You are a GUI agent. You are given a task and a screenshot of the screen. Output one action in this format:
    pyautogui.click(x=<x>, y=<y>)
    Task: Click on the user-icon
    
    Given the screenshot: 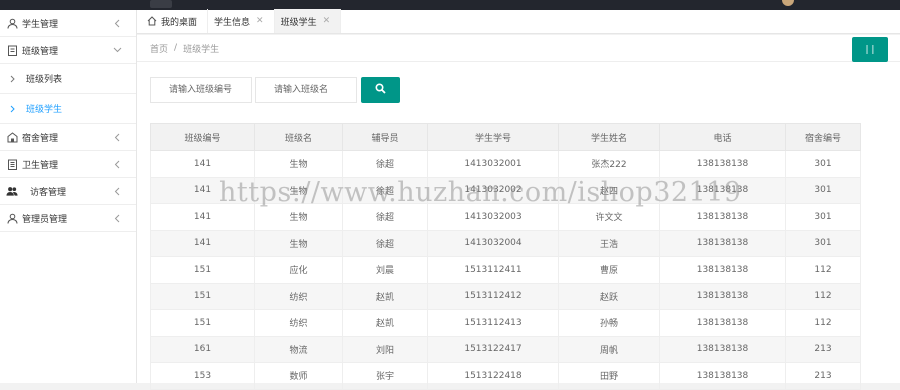 What is the action you would take?
    pyautogui.click(x=12, y=23)
    